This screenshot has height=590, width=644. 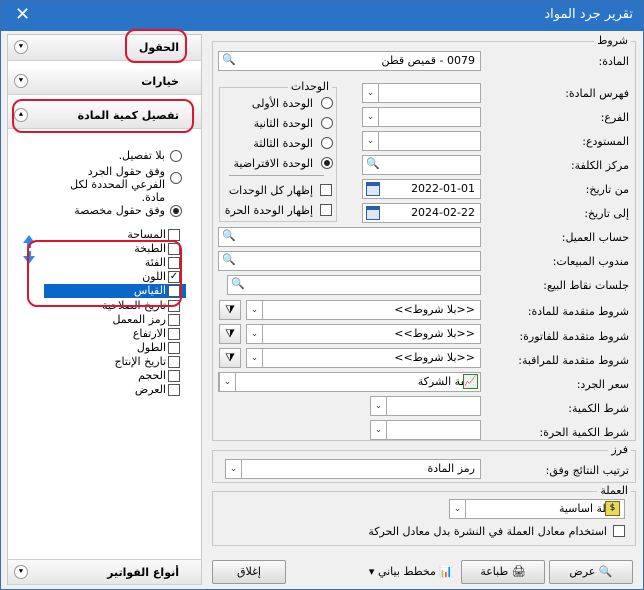 I want to click on chart-button-label: مخطط بياني, so click(x=406, y=571).